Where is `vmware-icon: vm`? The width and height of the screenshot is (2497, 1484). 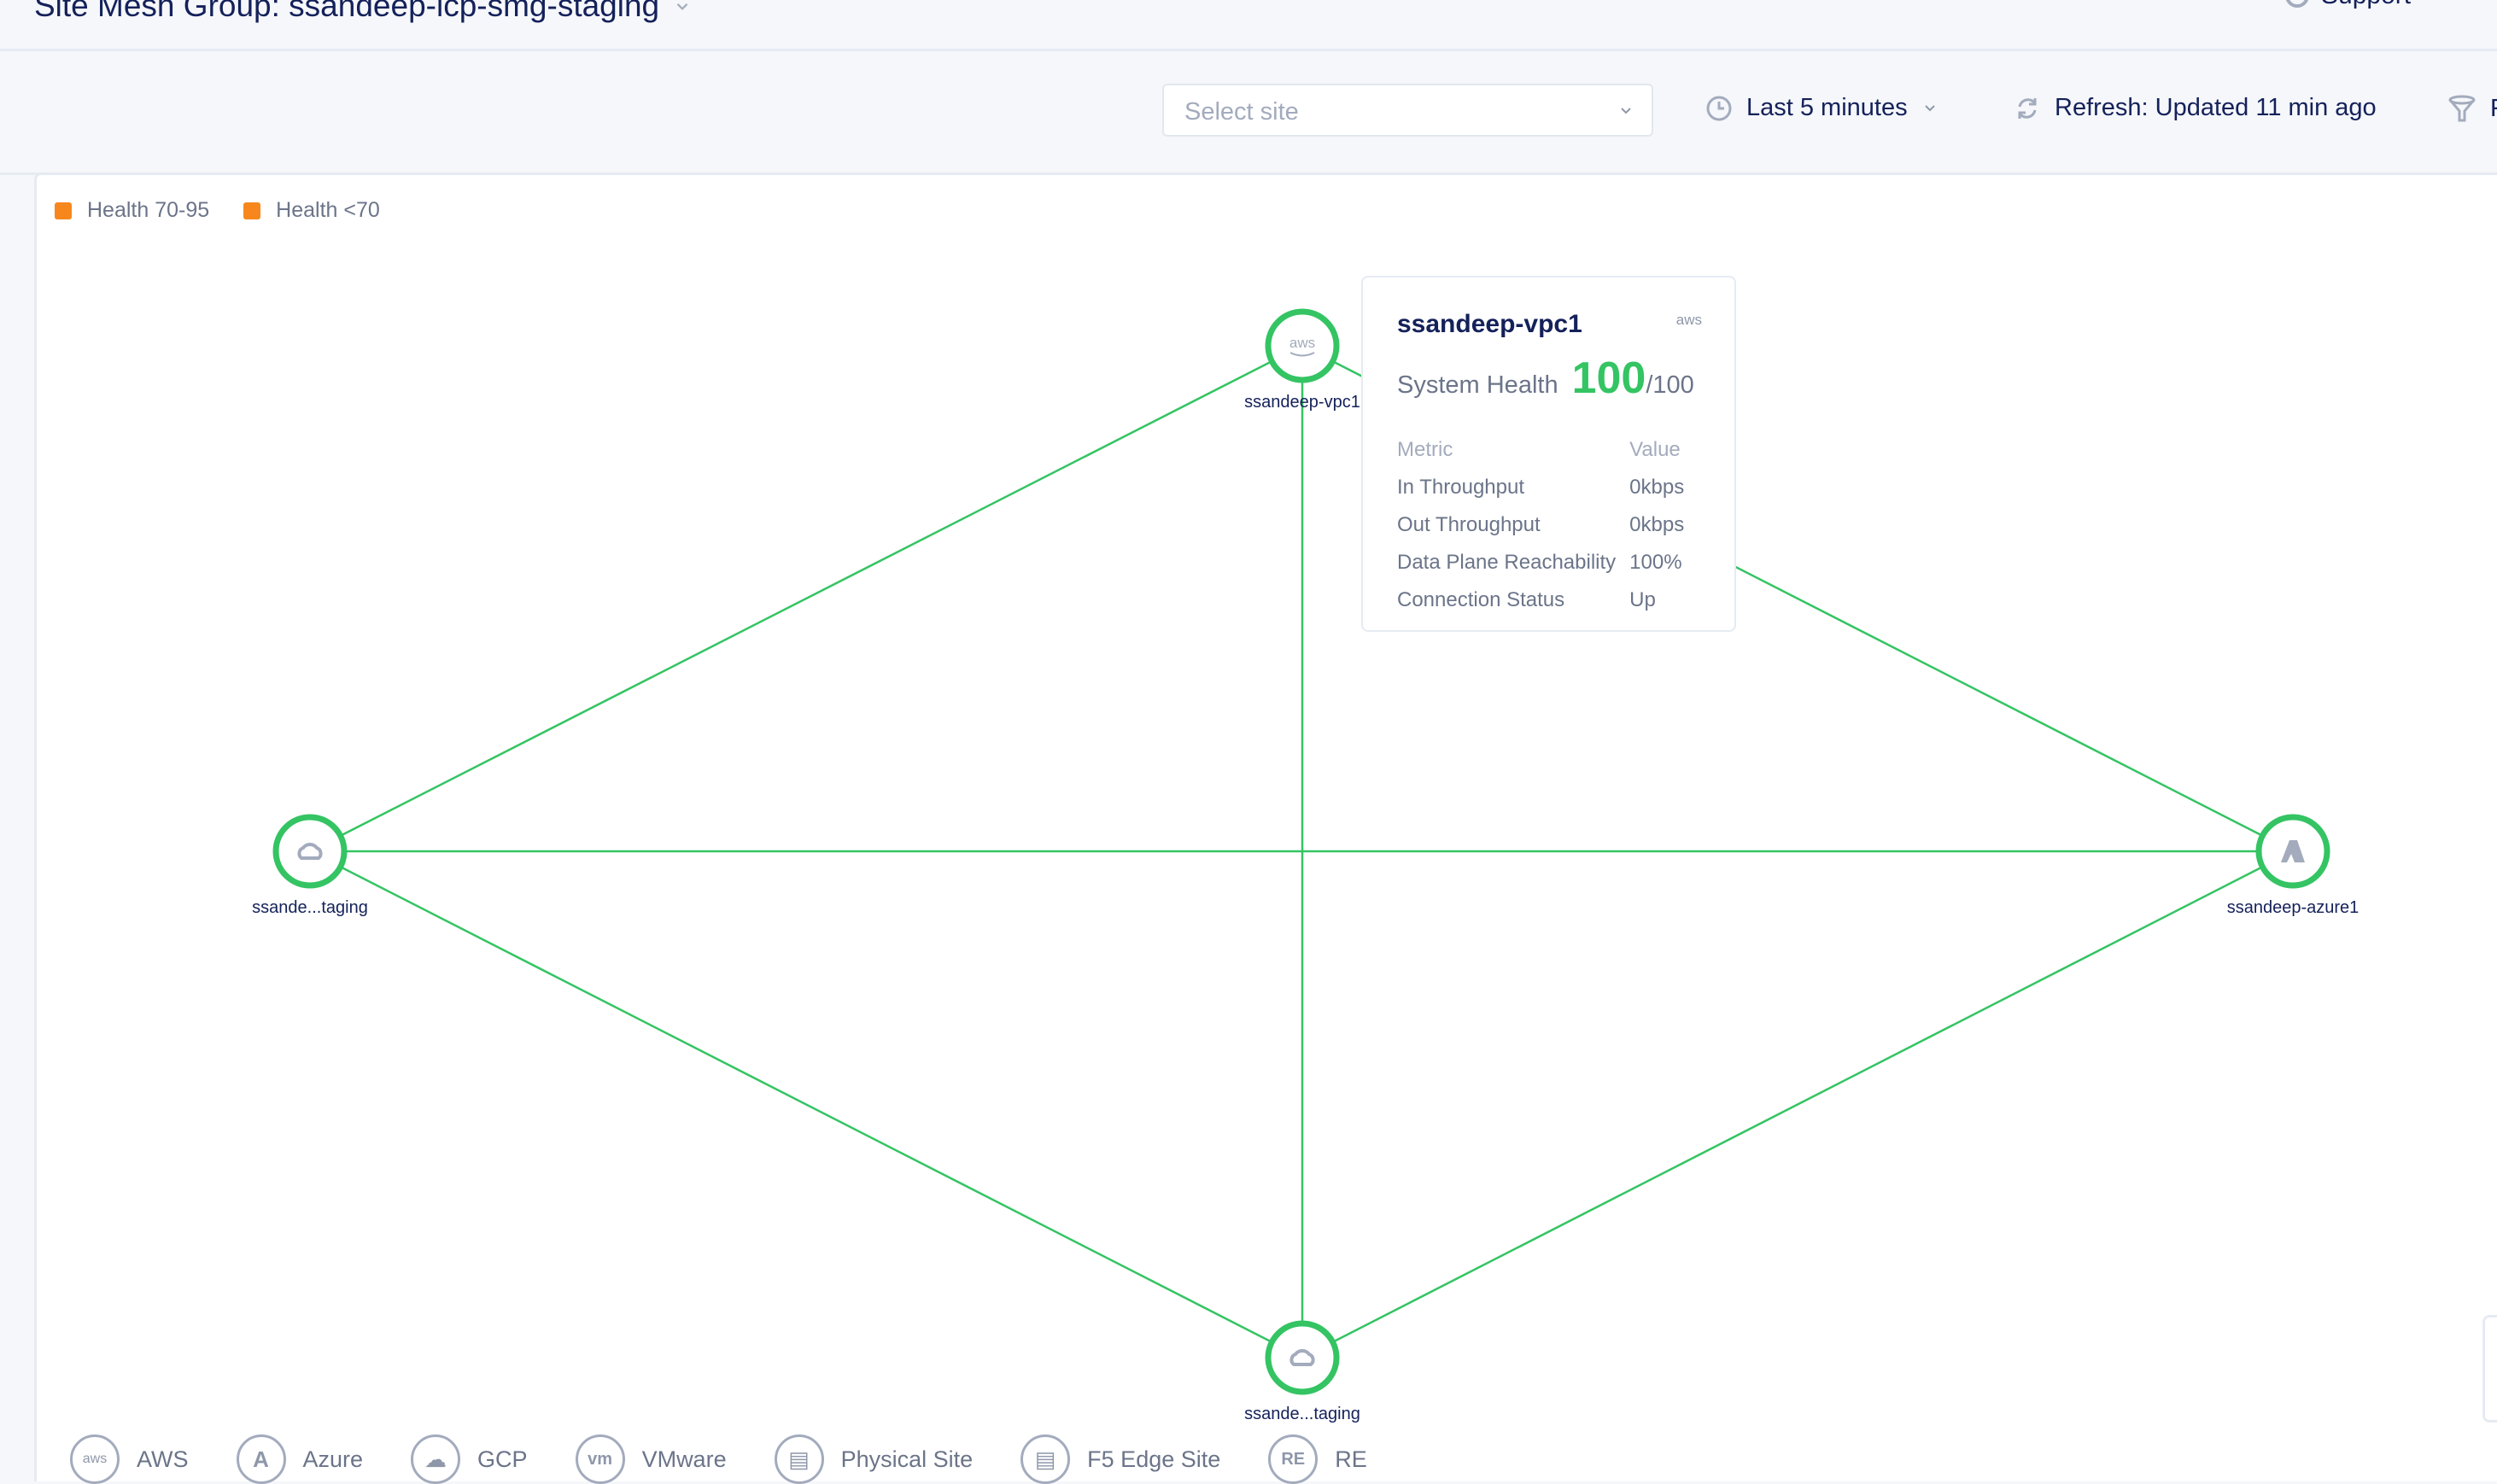
vmware-icon: vm is located at coordinates (600, 1459).